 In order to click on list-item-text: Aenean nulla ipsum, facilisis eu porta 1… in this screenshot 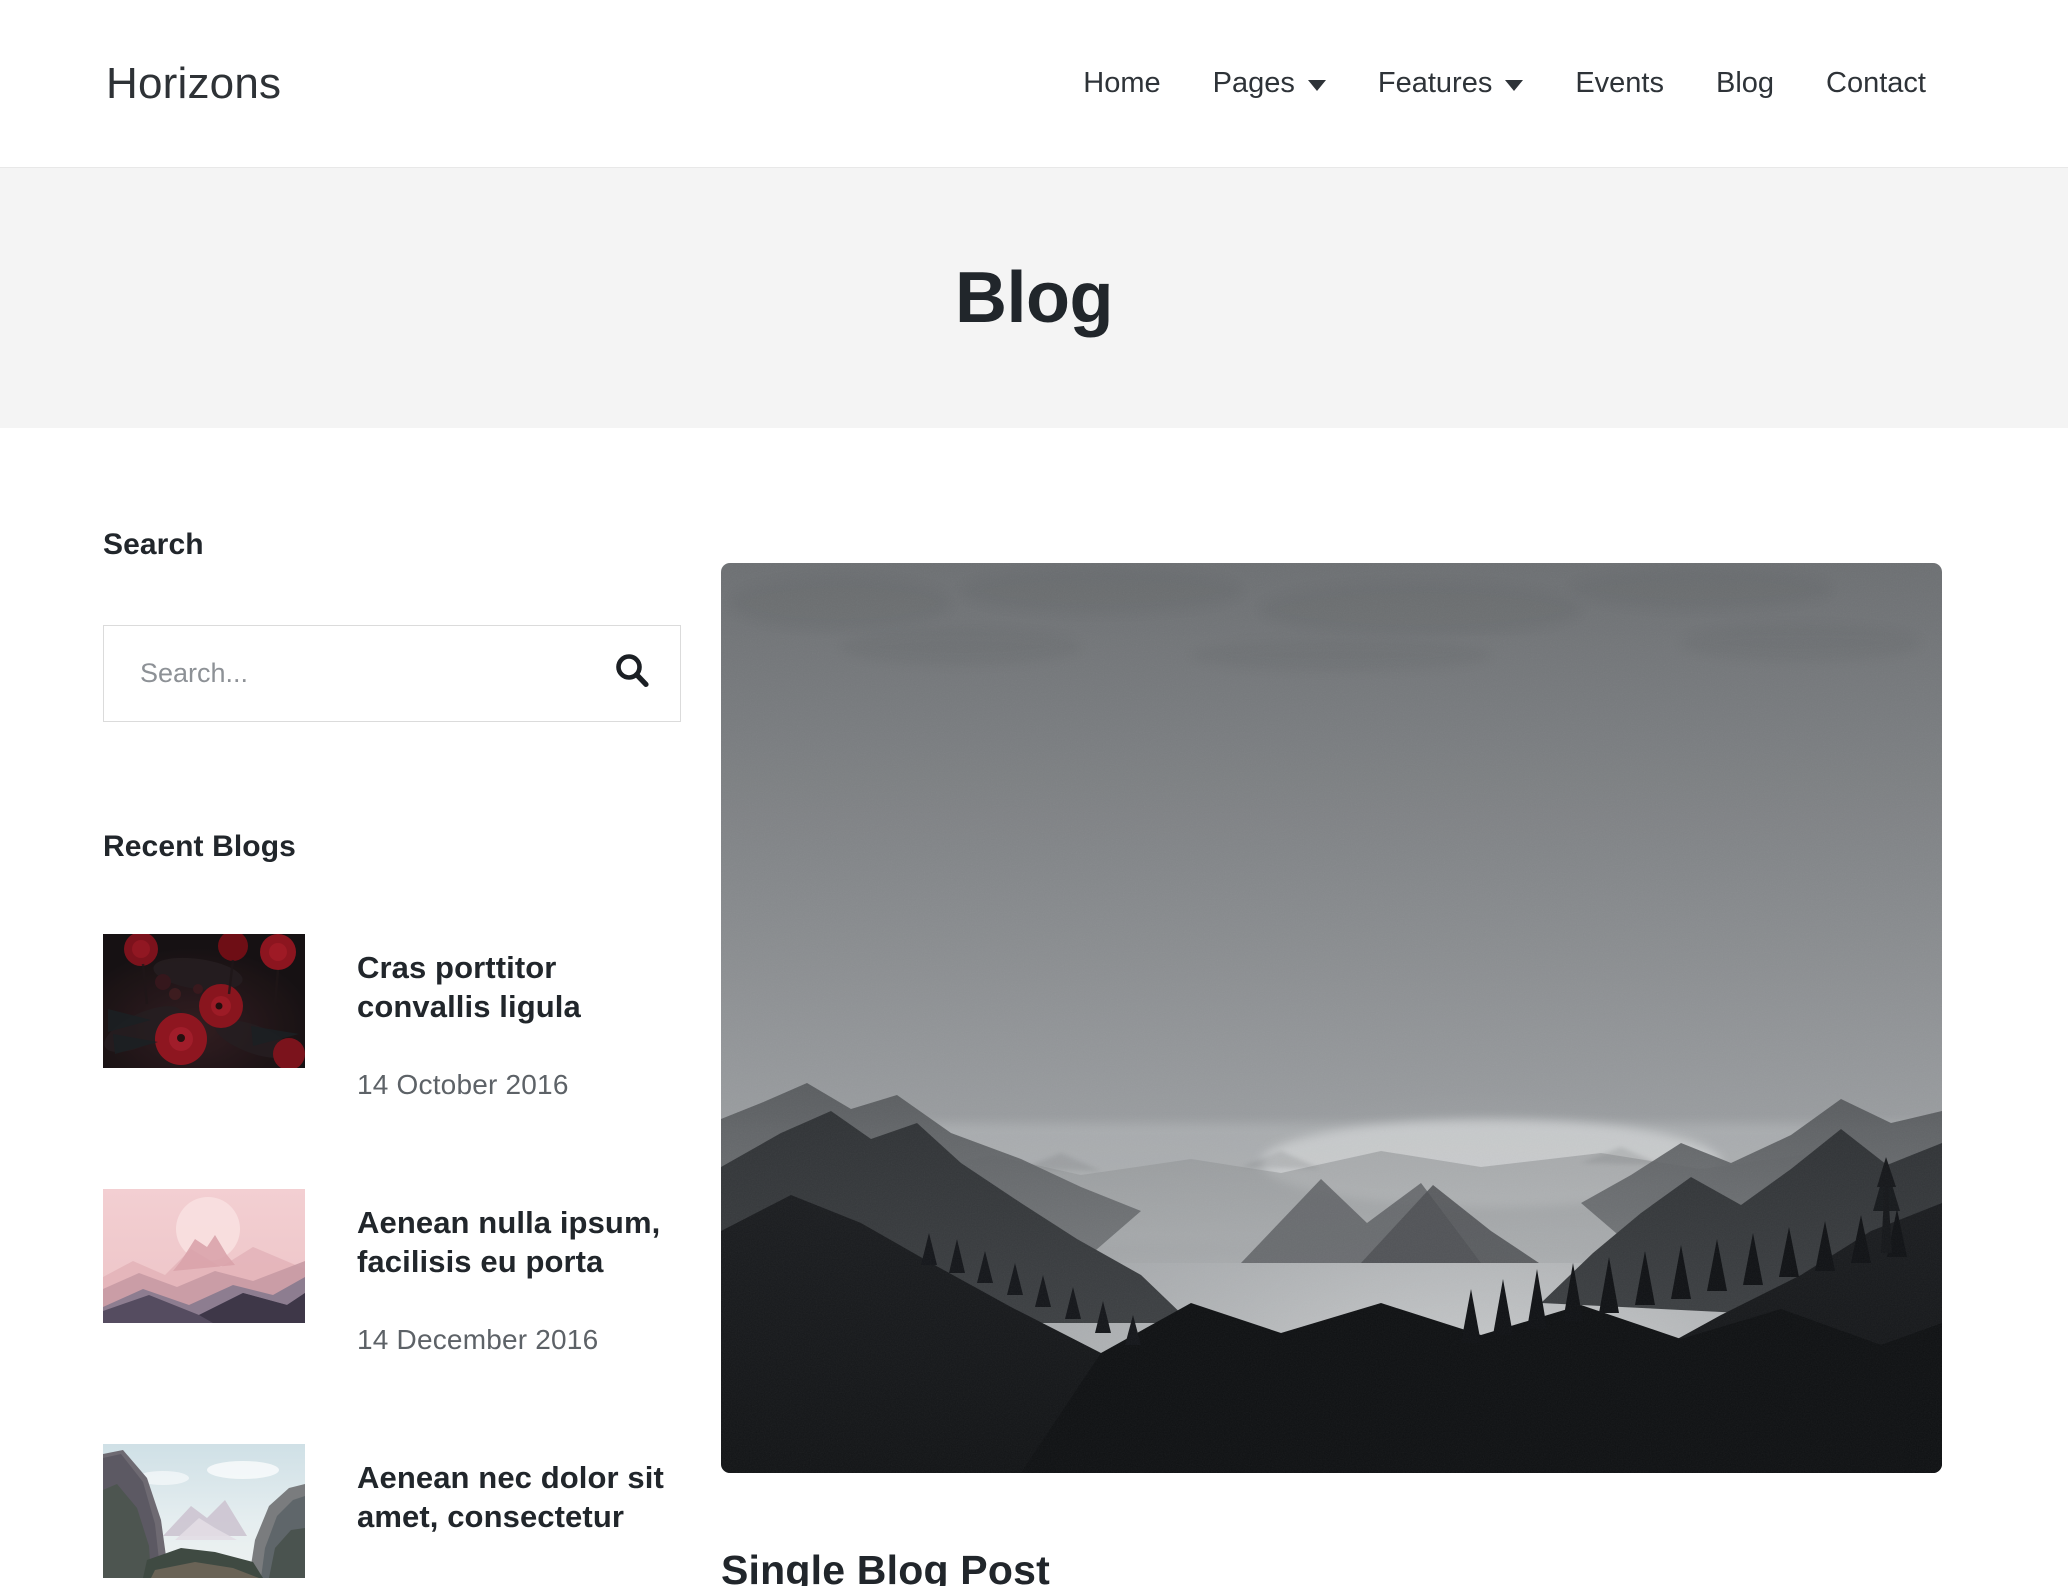, I will do `click(519, 1272)`.